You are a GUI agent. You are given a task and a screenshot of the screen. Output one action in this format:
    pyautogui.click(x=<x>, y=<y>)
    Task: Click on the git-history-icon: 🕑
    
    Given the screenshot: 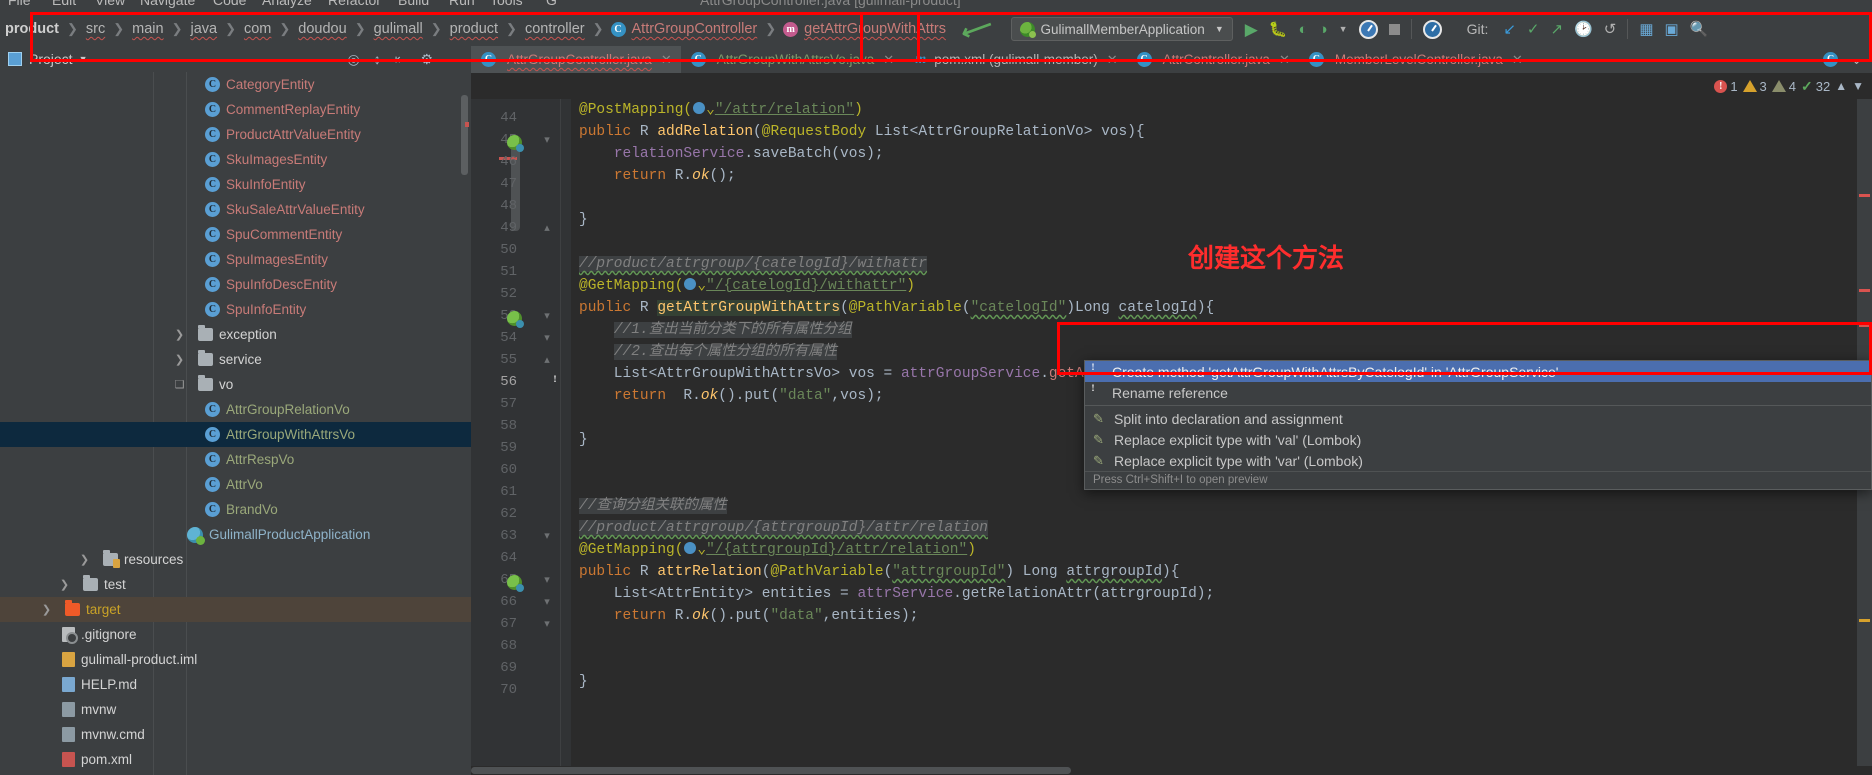 What is the action you would take?
    pyautogui.click(x=1583, y=29)
    